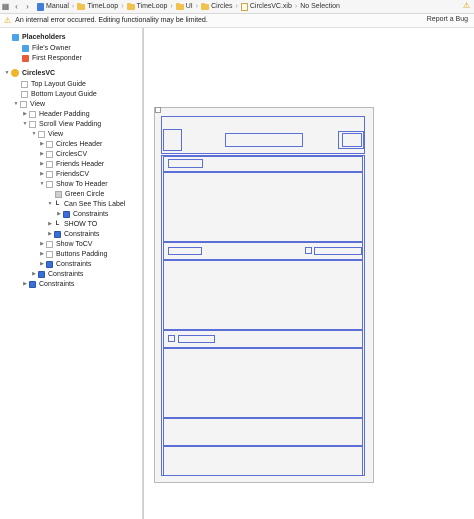  What do you see at coordinates (53, 84) in the screenshot?
I see `outline-item-top-layout-guide: Top Layout Guide` at bounding box center [53, 84].